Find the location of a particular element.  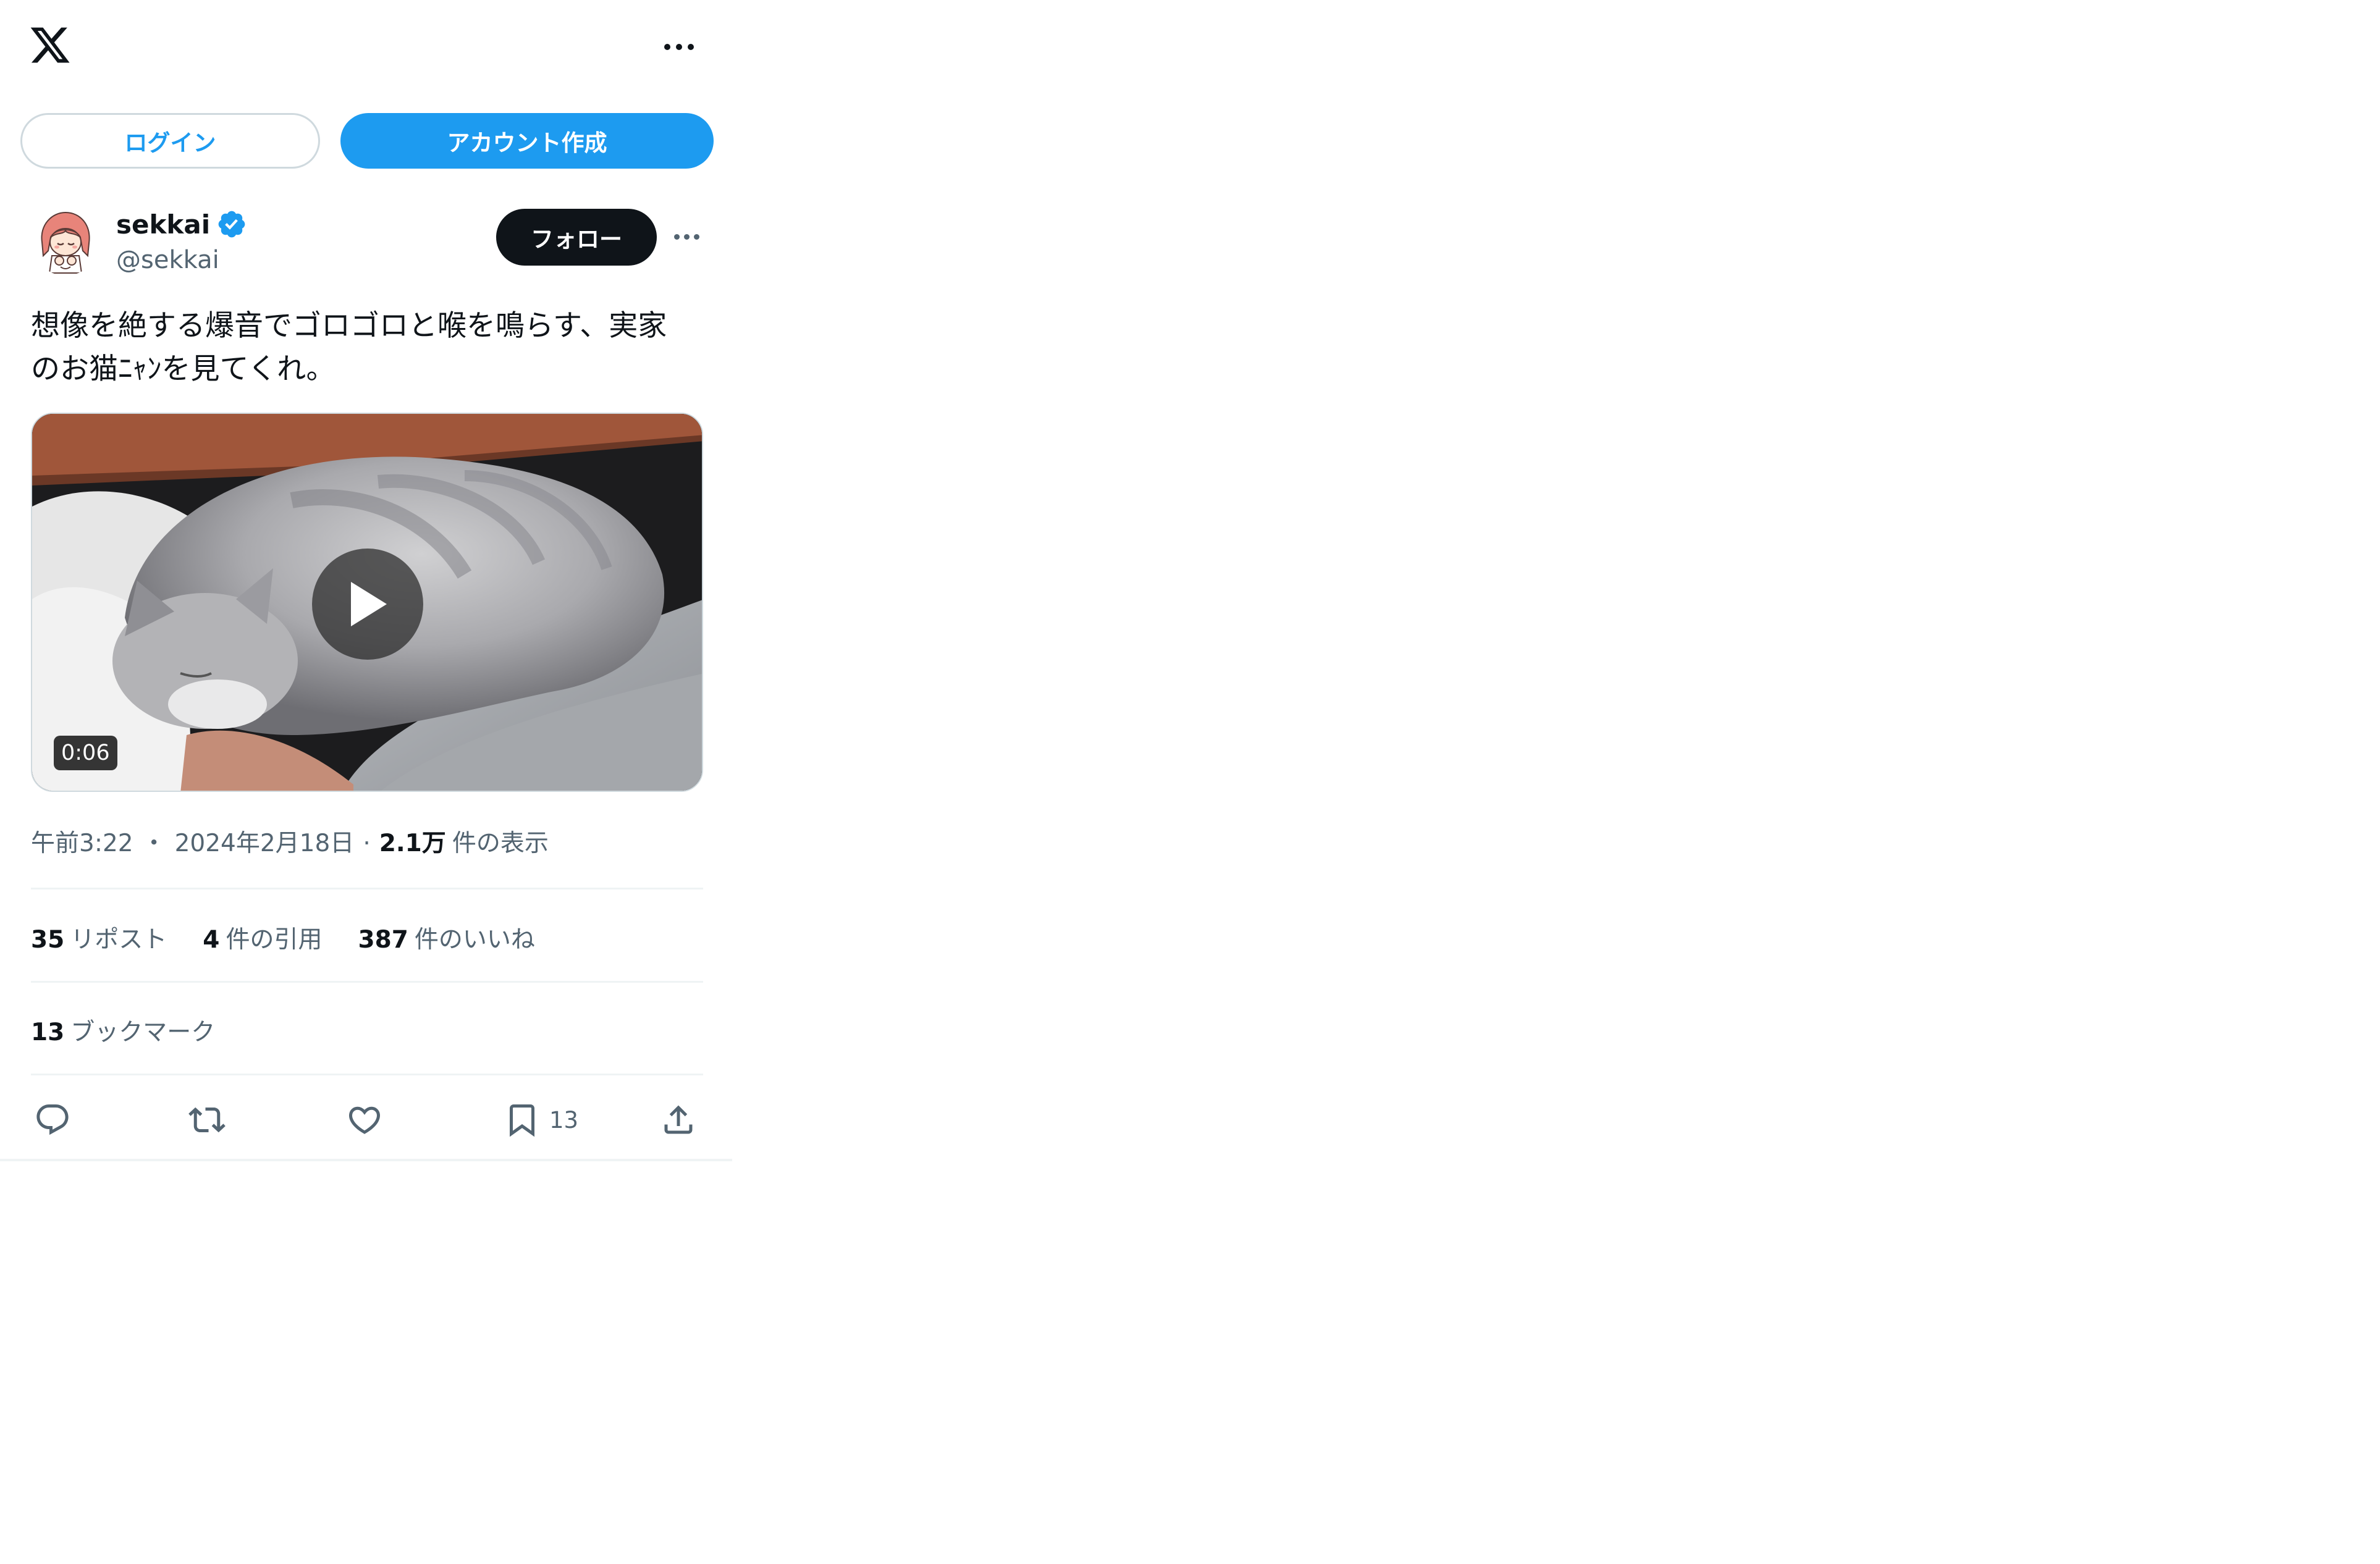

play-button is located at coordinates (367, 604).